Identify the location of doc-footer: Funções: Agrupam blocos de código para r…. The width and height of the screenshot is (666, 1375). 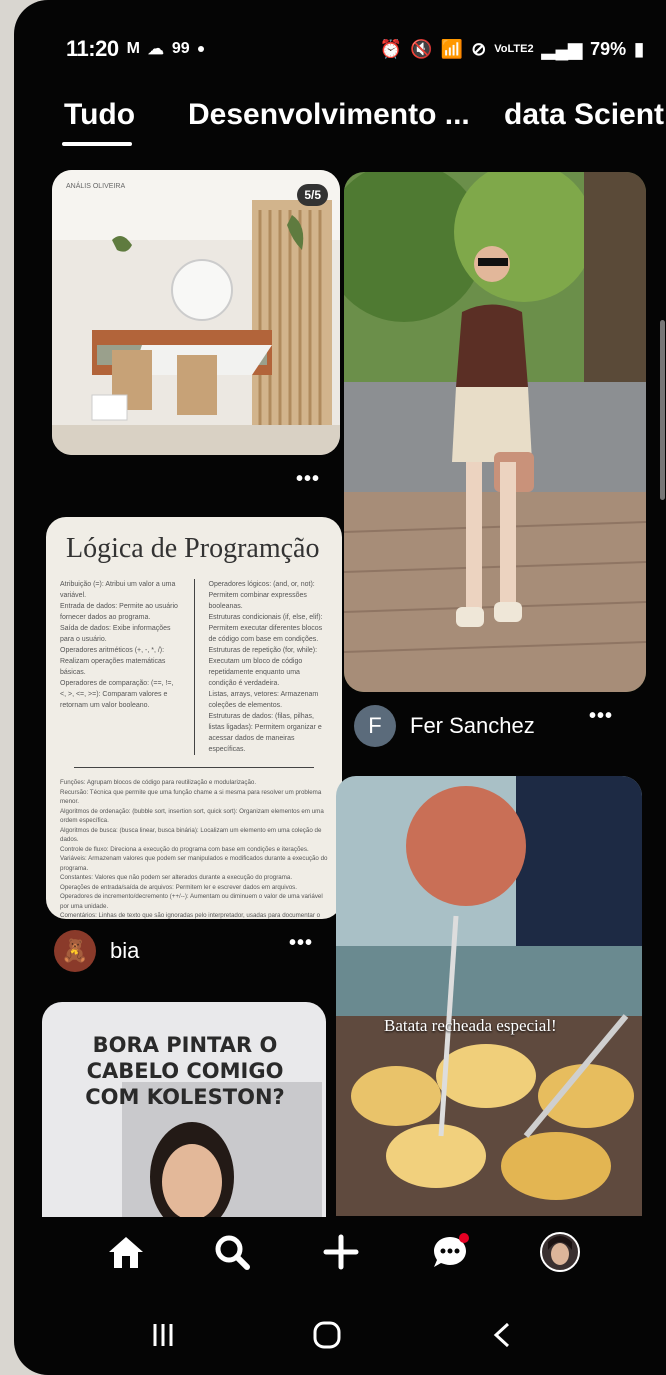
(194, 848).